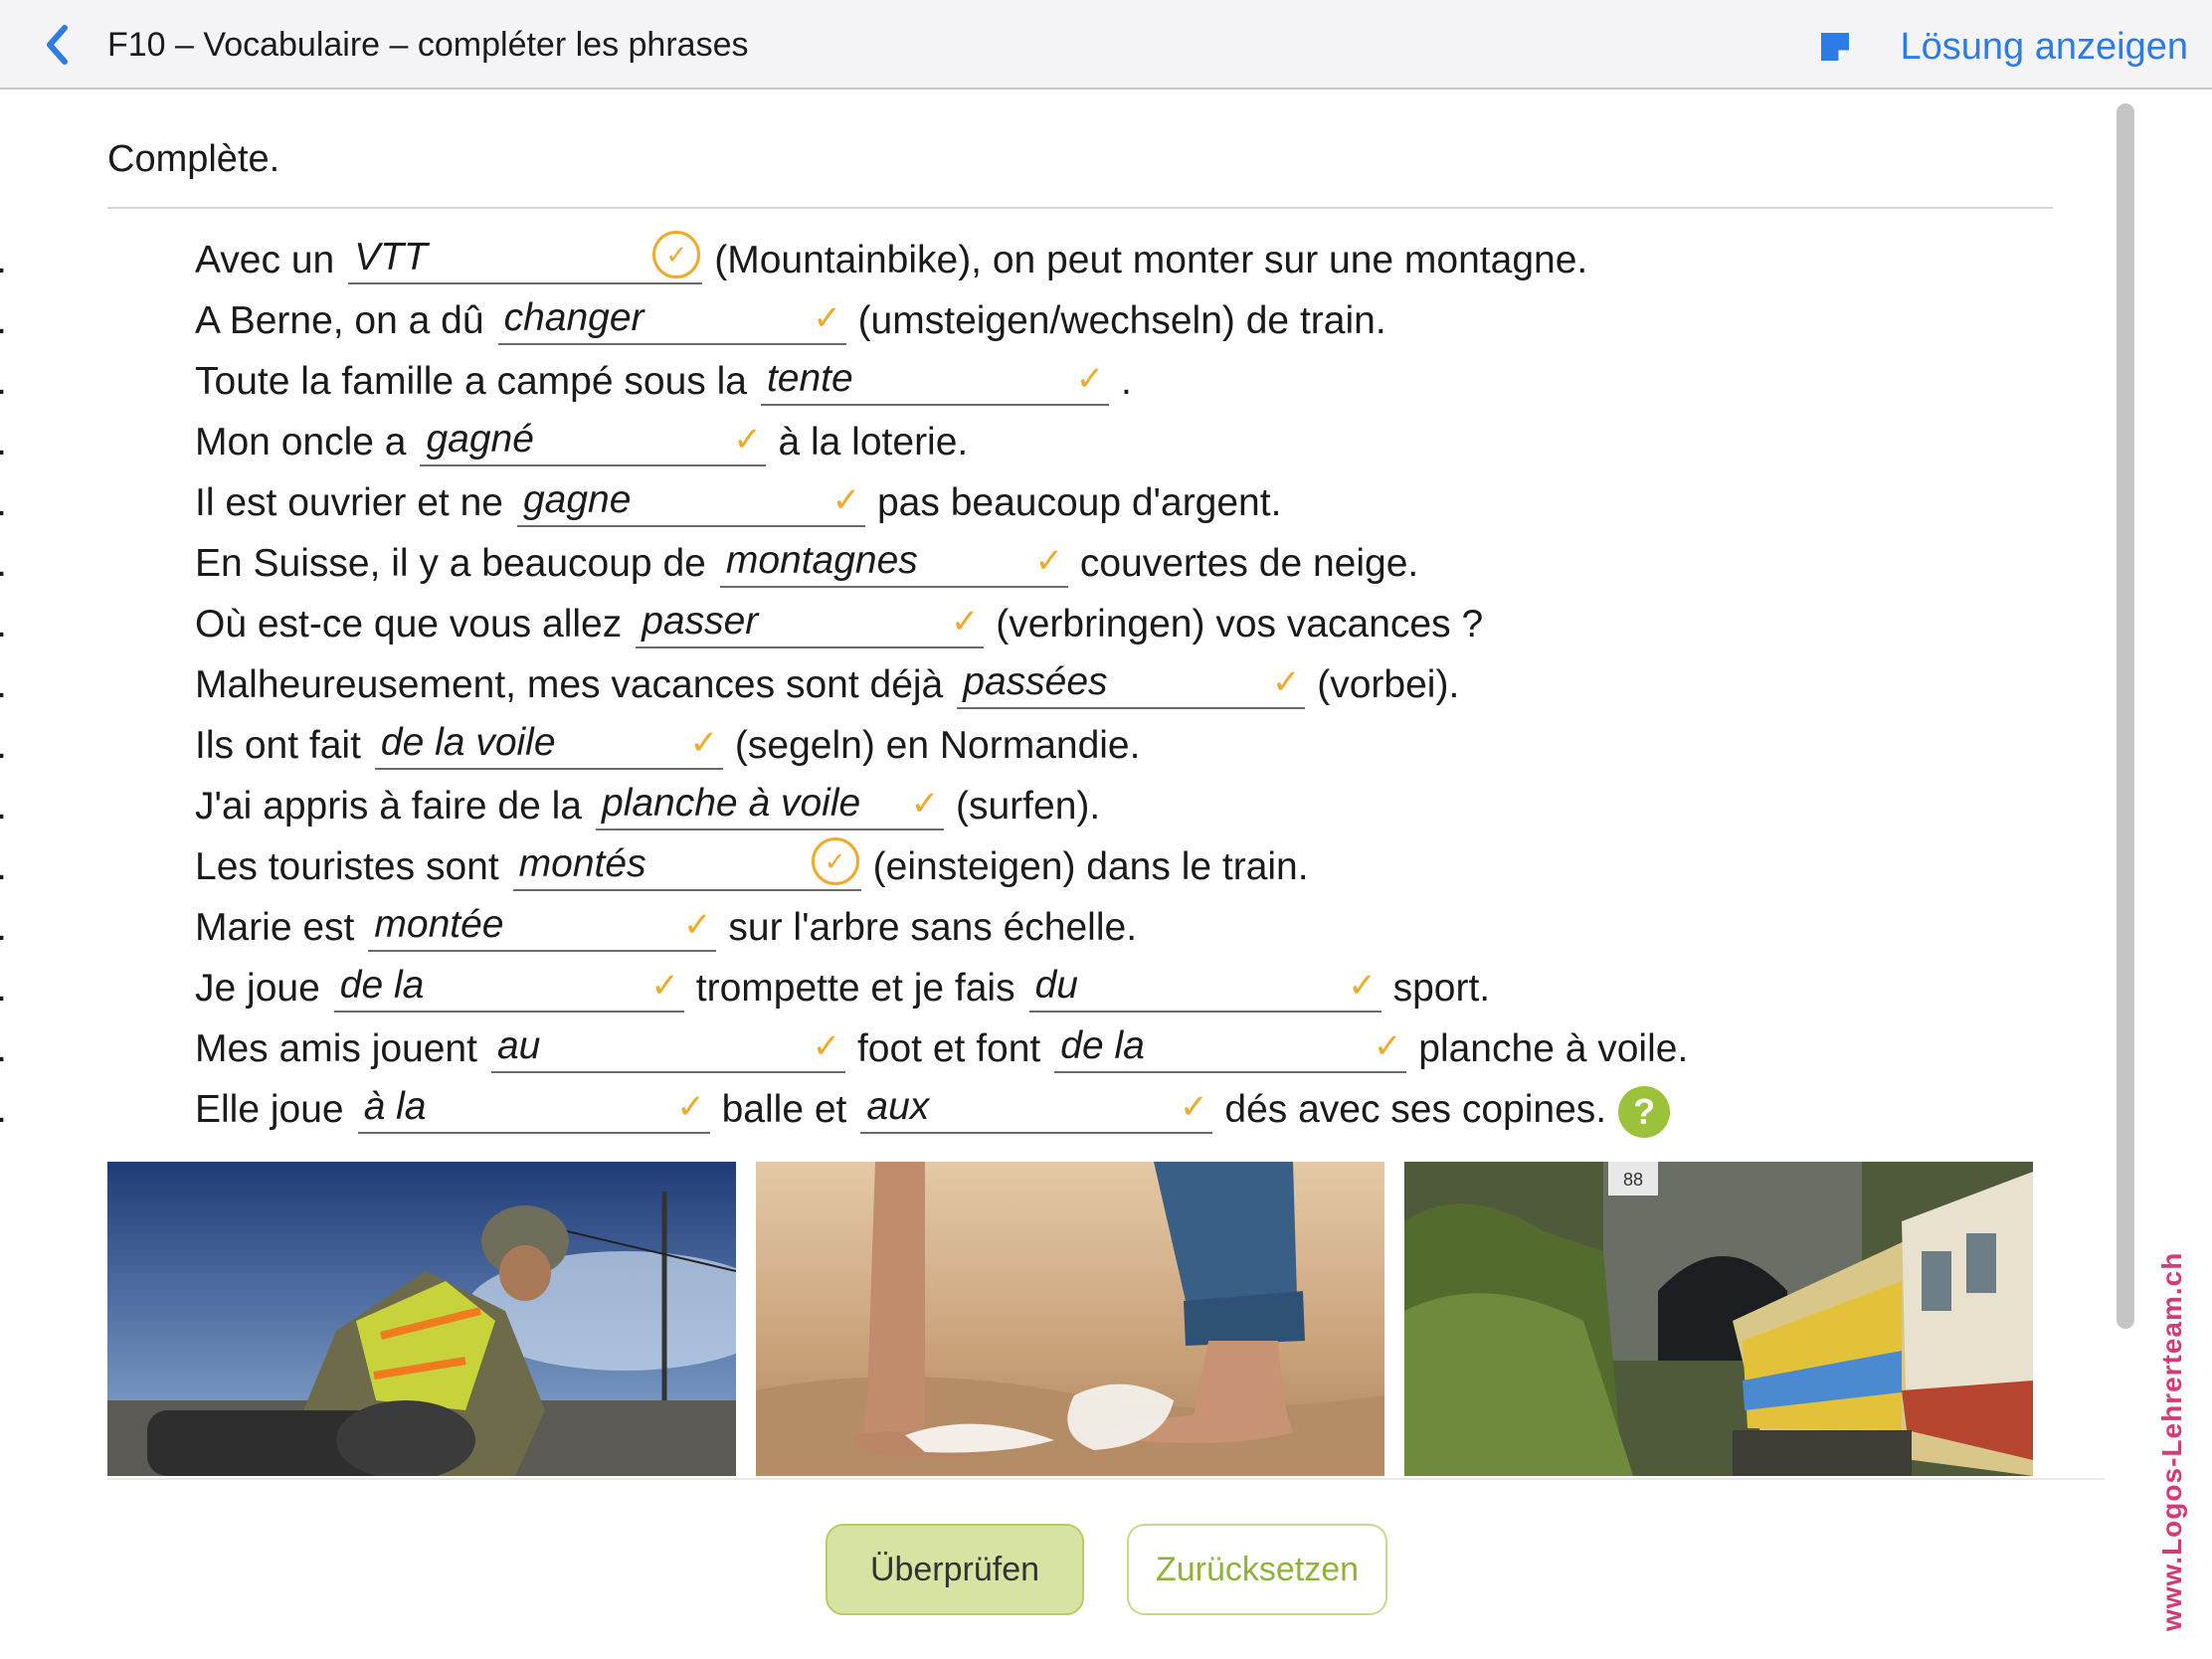  What do you see at coordinates (1240, 624) in the screenshot?
I see `sentence-fragment: (verbringen) vos vacances ?` at bounding box center [1240, 624].